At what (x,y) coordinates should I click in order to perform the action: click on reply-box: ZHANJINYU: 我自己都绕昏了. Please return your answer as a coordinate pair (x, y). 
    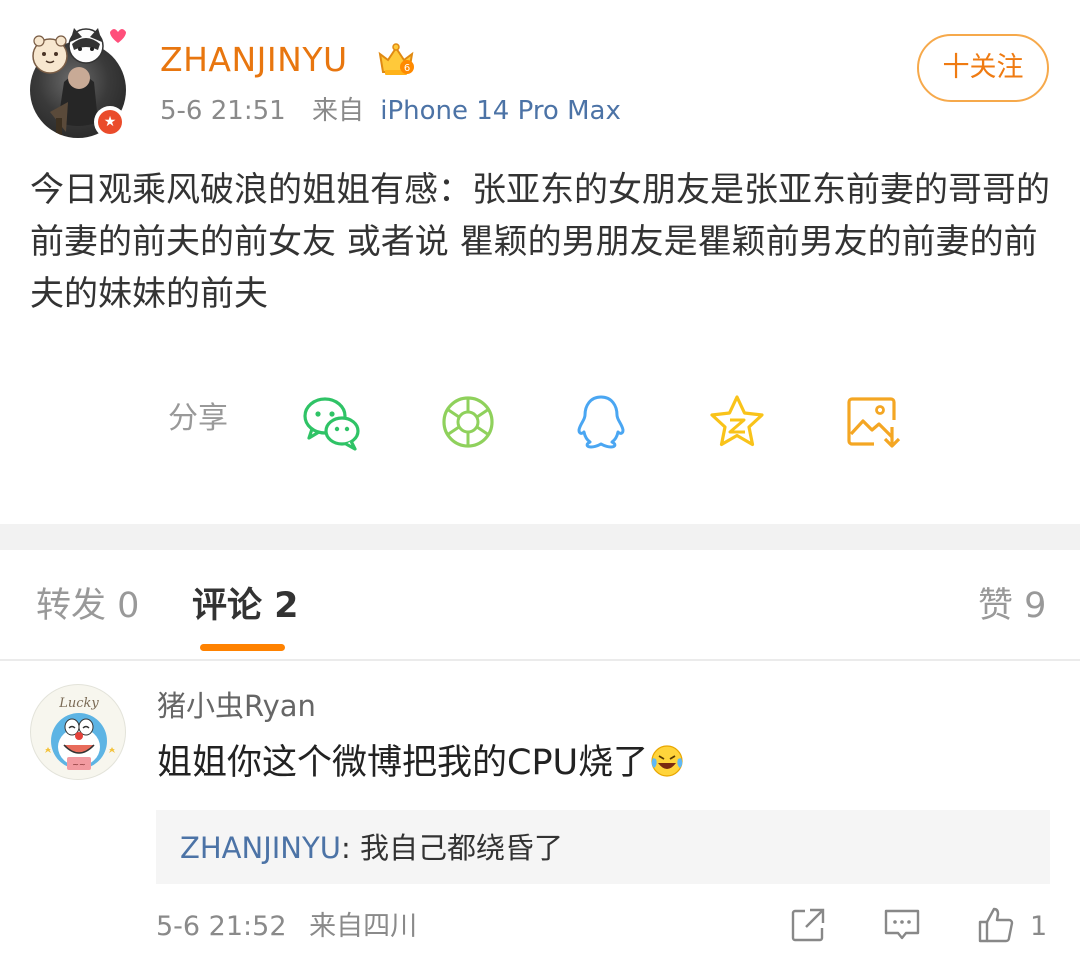
    Looking at the image, I should click on (603, 847).